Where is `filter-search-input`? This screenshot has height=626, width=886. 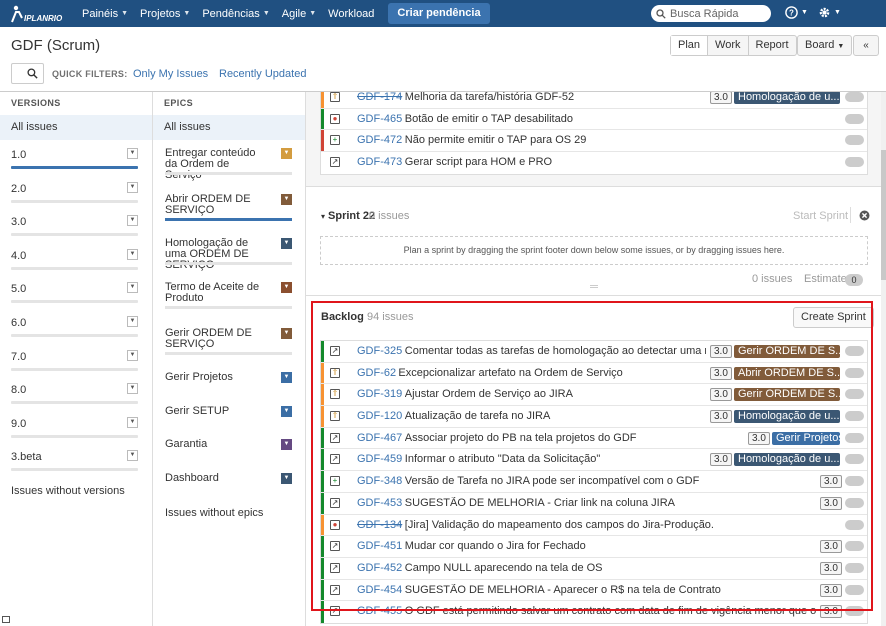 filter-search-input is located at coordinates (27, 73).